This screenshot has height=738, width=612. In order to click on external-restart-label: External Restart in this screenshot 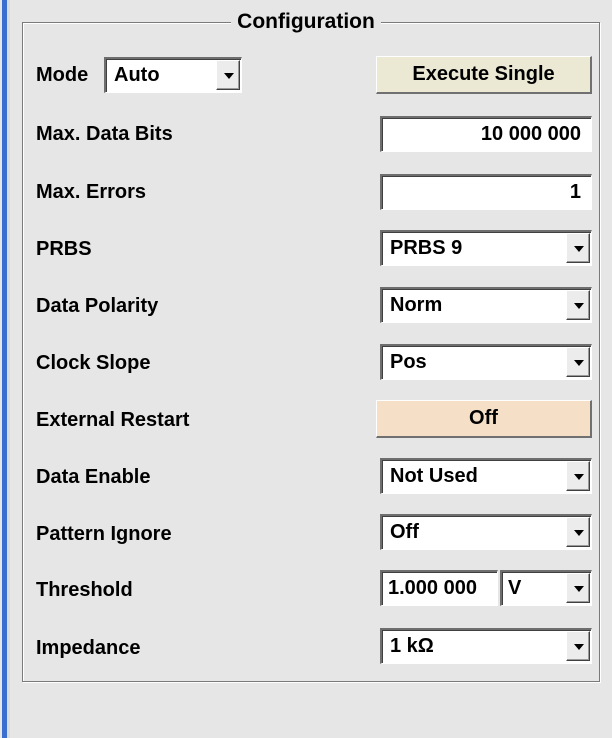, I will do `click(113, 420)`.